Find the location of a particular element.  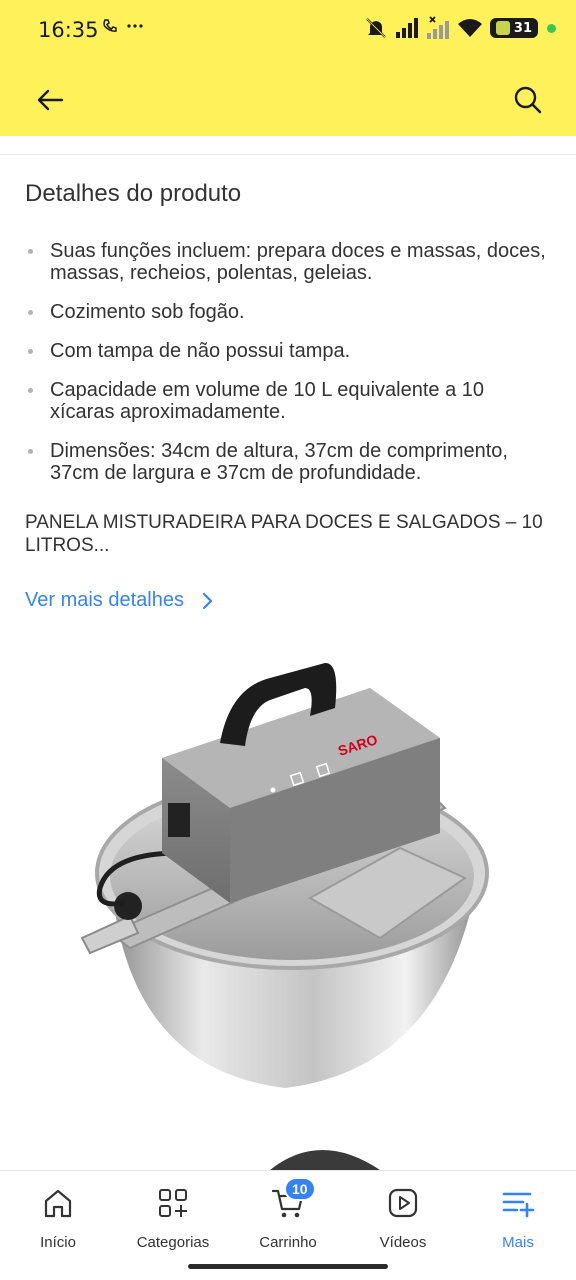

search-button is located at coordinates (528, 100).